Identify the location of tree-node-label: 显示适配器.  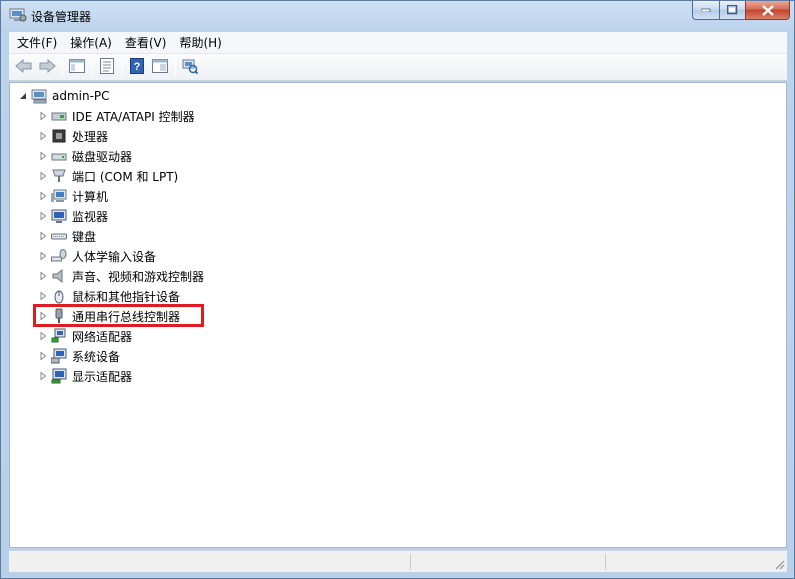
(102, 376).